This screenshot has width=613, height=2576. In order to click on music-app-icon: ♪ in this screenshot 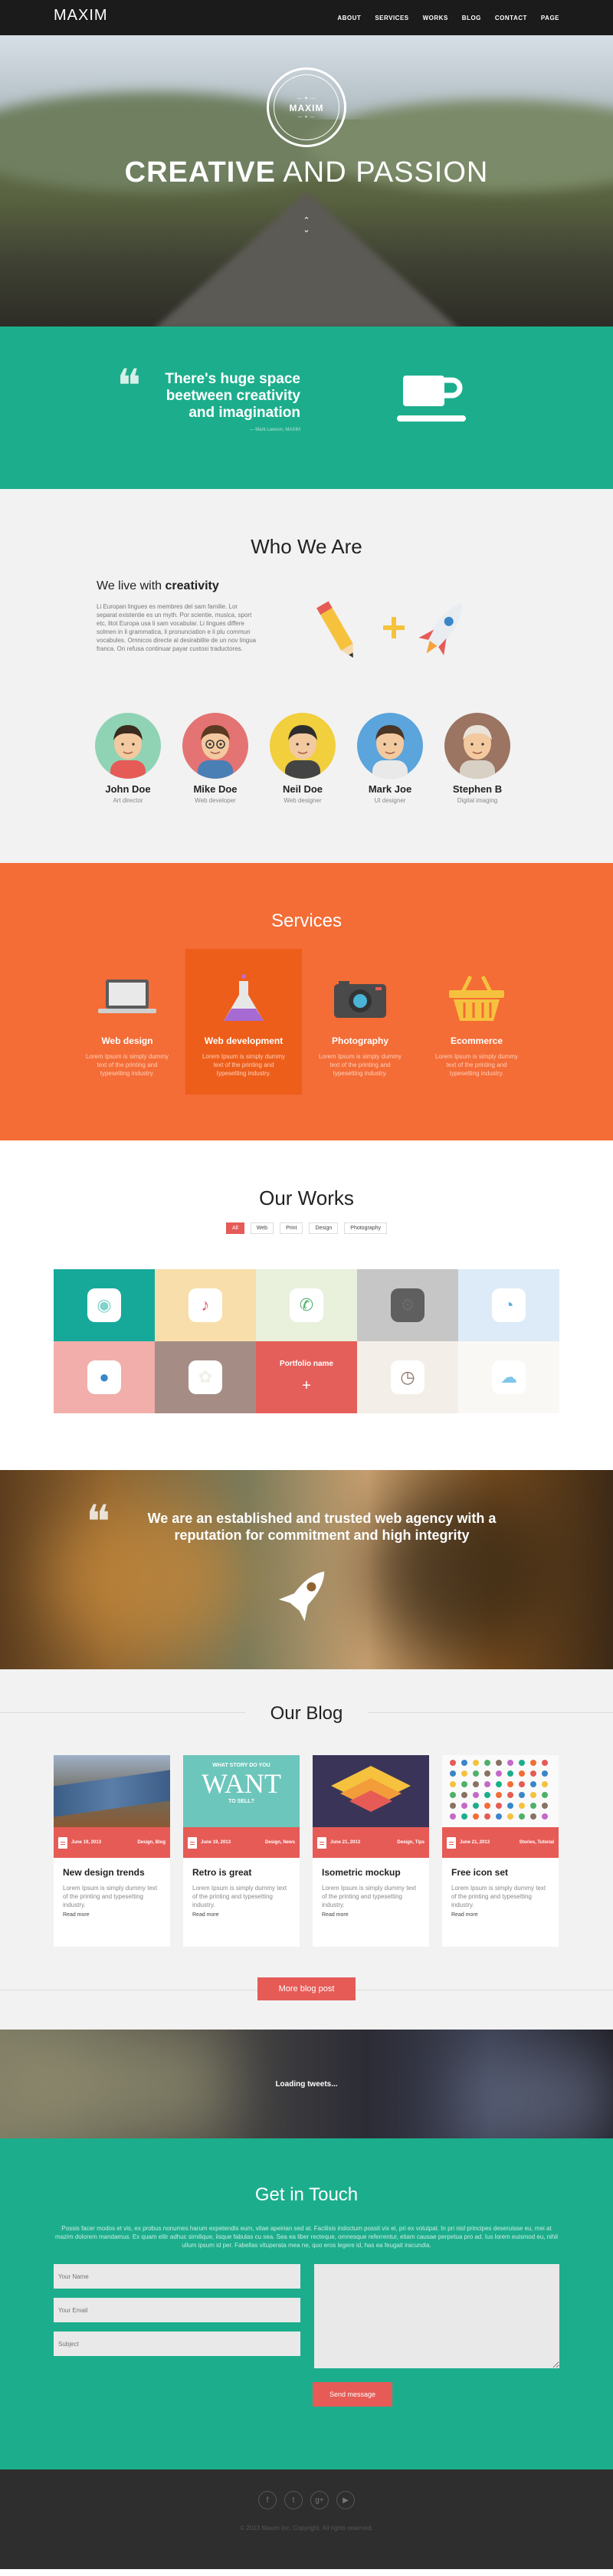, I will do `click(205, 1305)`.